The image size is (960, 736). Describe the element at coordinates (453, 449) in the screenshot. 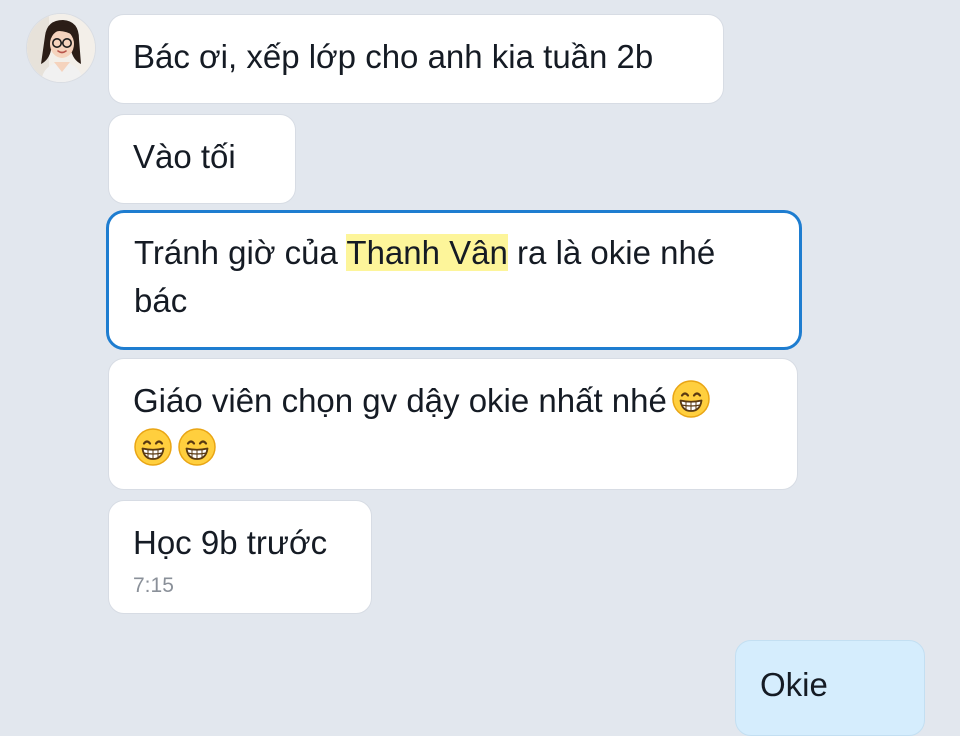

I see `emoji-row` at that location.